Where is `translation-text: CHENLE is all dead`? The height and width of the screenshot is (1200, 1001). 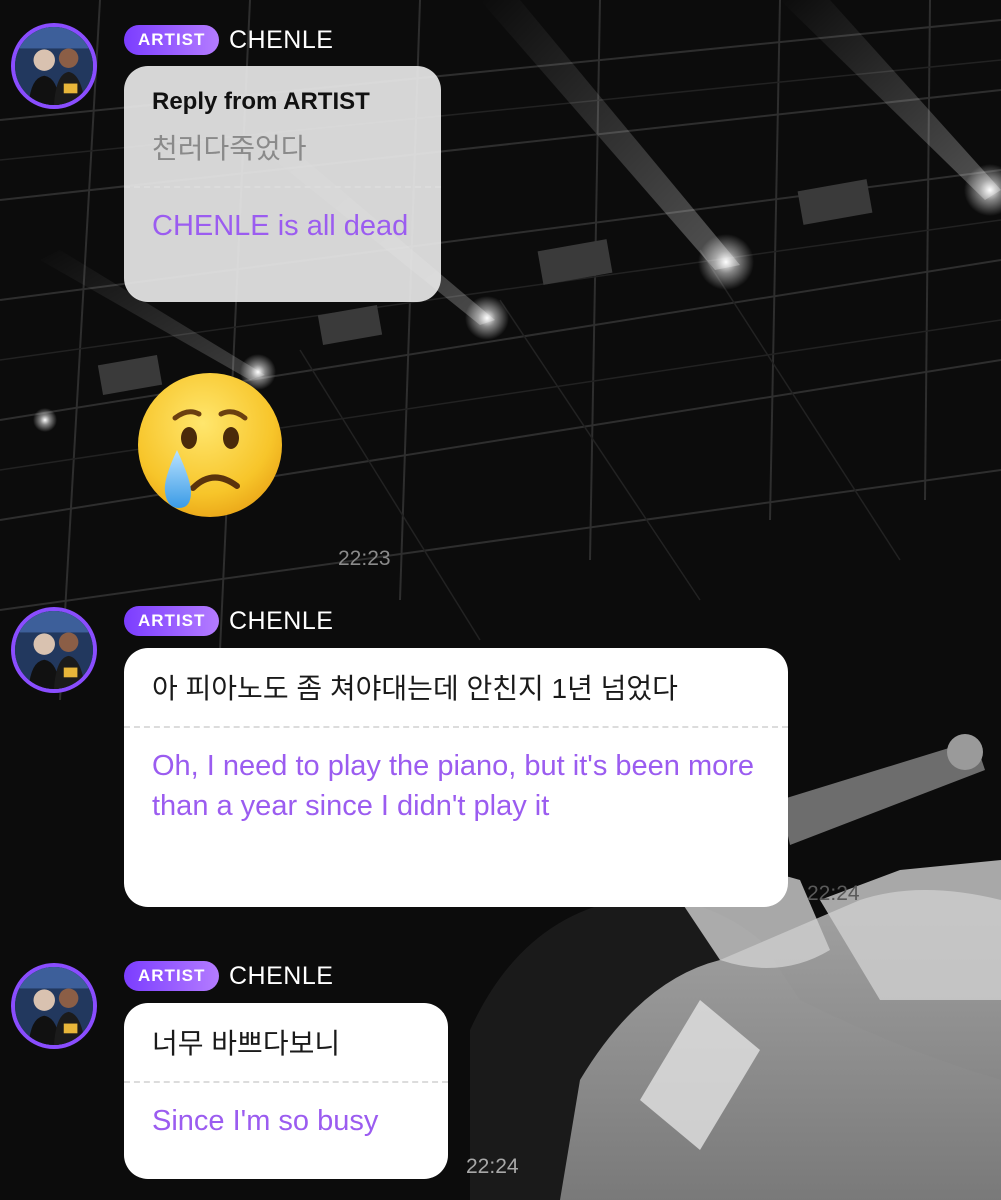
translation-text: CHENLE is all dead is located at coordinates (280, 226).